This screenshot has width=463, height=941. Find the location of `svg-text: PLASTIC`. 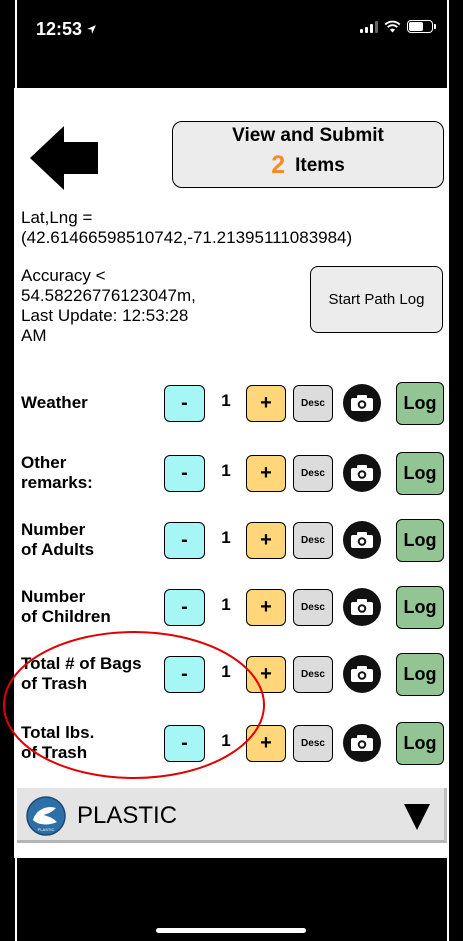

svg-text: PLASTIC is located at coordinates (46, 829).